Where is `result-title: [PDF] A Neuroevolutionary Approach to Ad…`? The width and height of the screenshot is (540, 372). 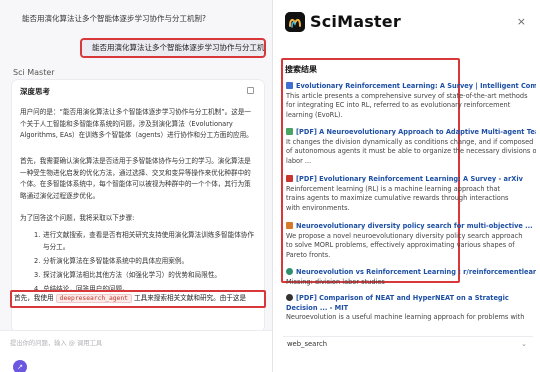 result-title: [PDF] A Neuroevolutionary Approach to Ad… is located at coordinates (416, 132).